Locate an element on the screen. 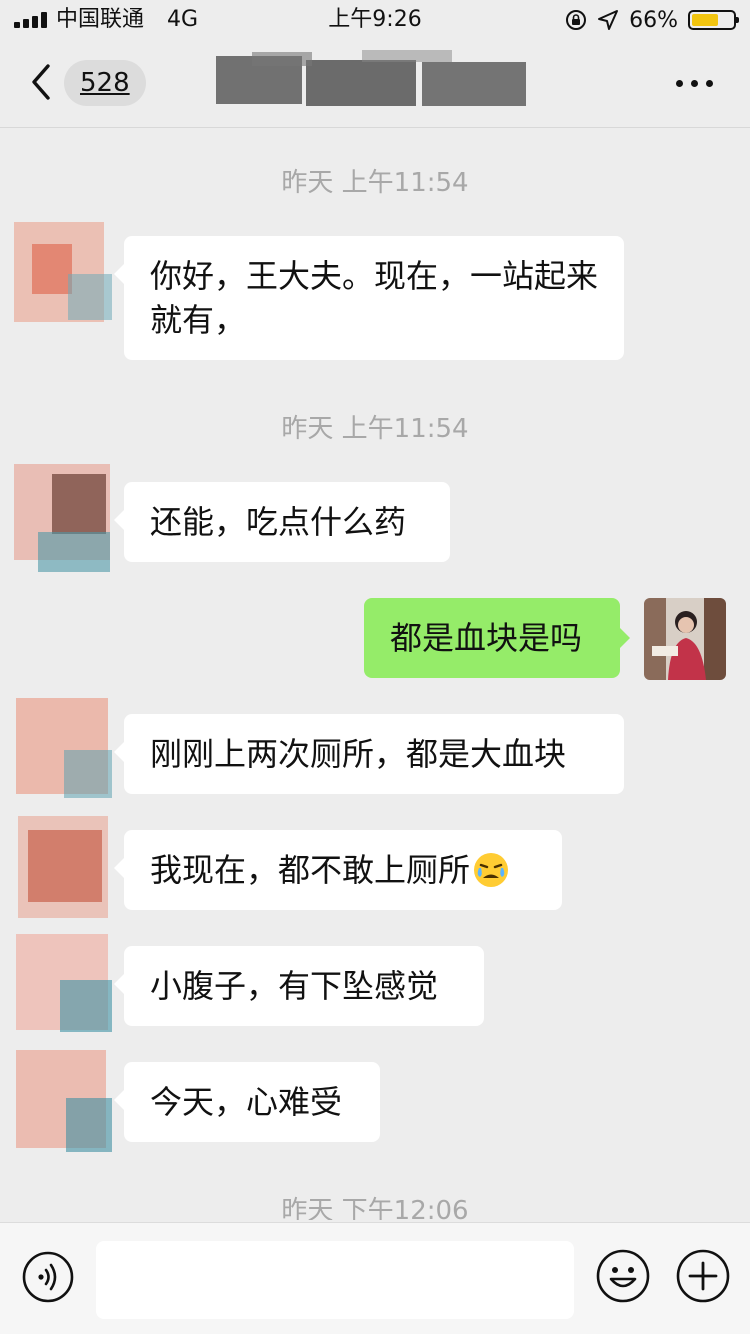  incoming-message-bubble: 刚刚上两次厕所，都是大血块 is located at coordinates (369, 754).